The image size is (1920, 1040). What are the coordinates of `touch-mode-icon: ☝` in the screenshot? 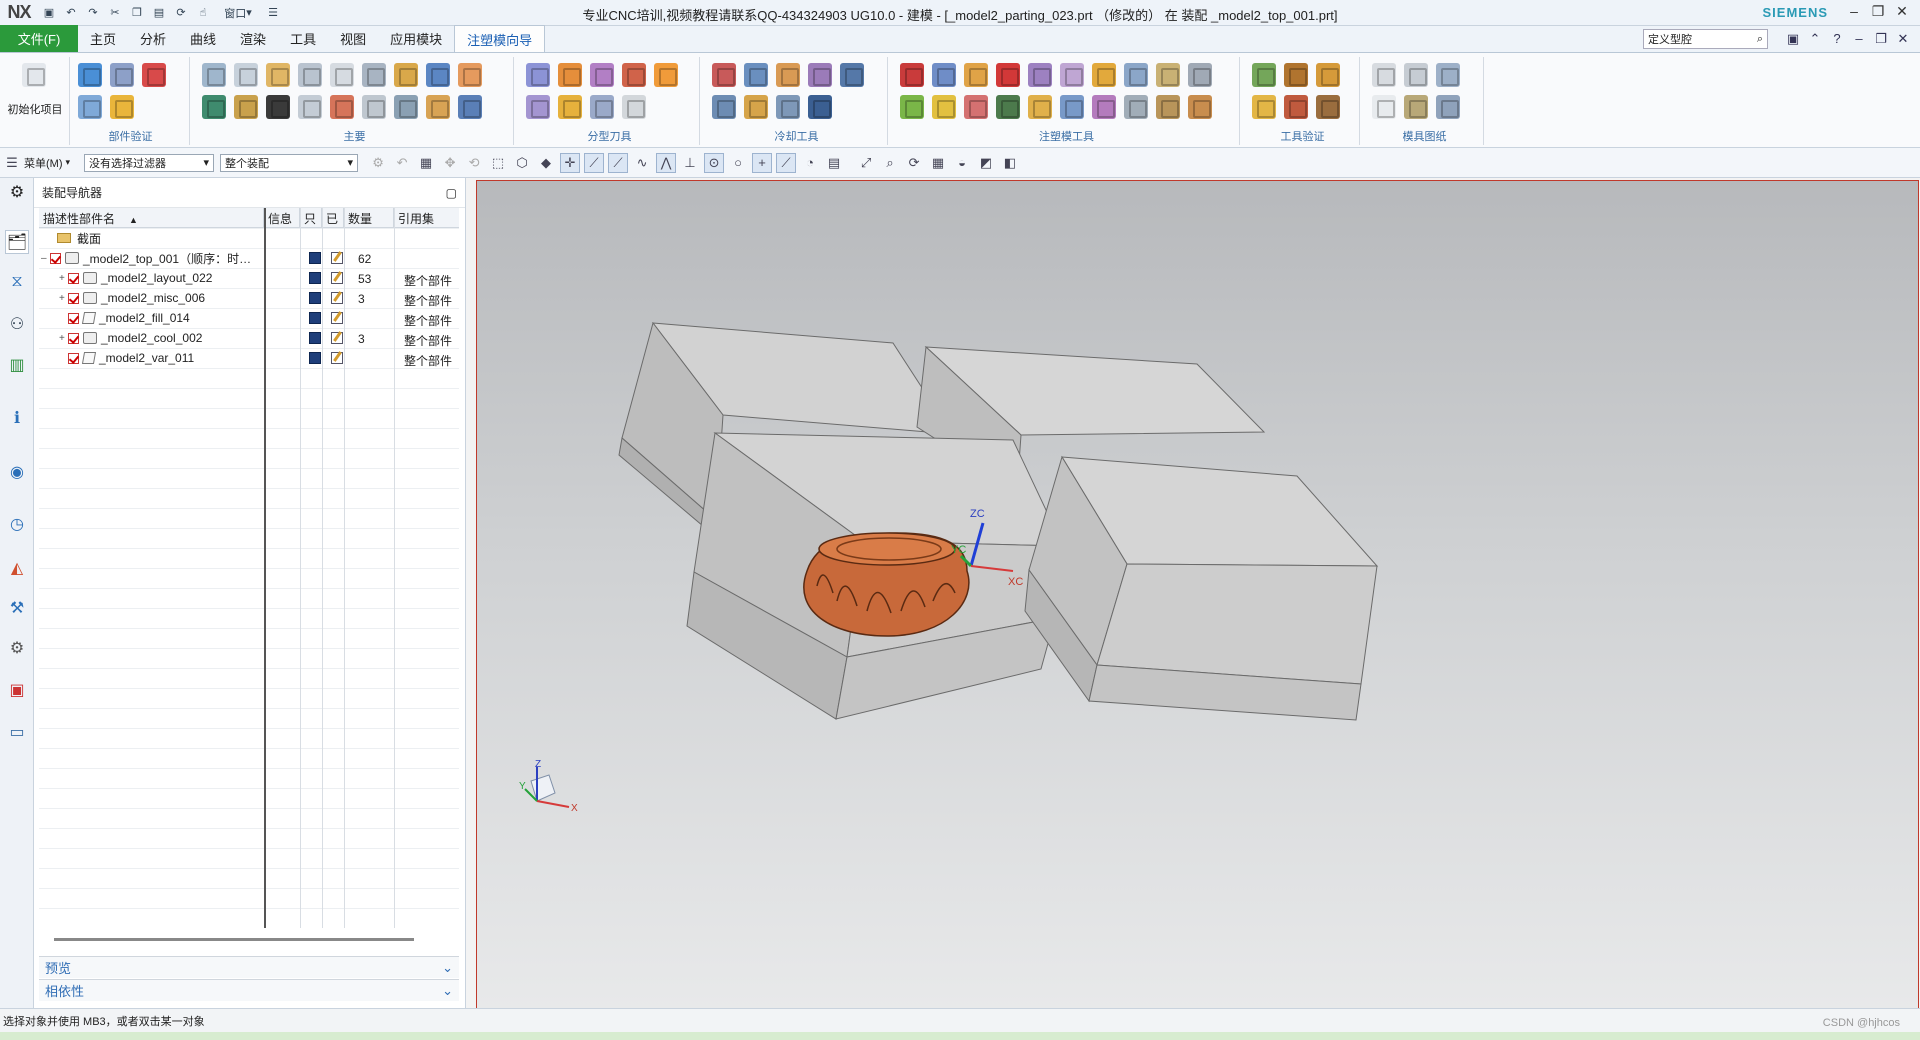 It's located at (203, 13).